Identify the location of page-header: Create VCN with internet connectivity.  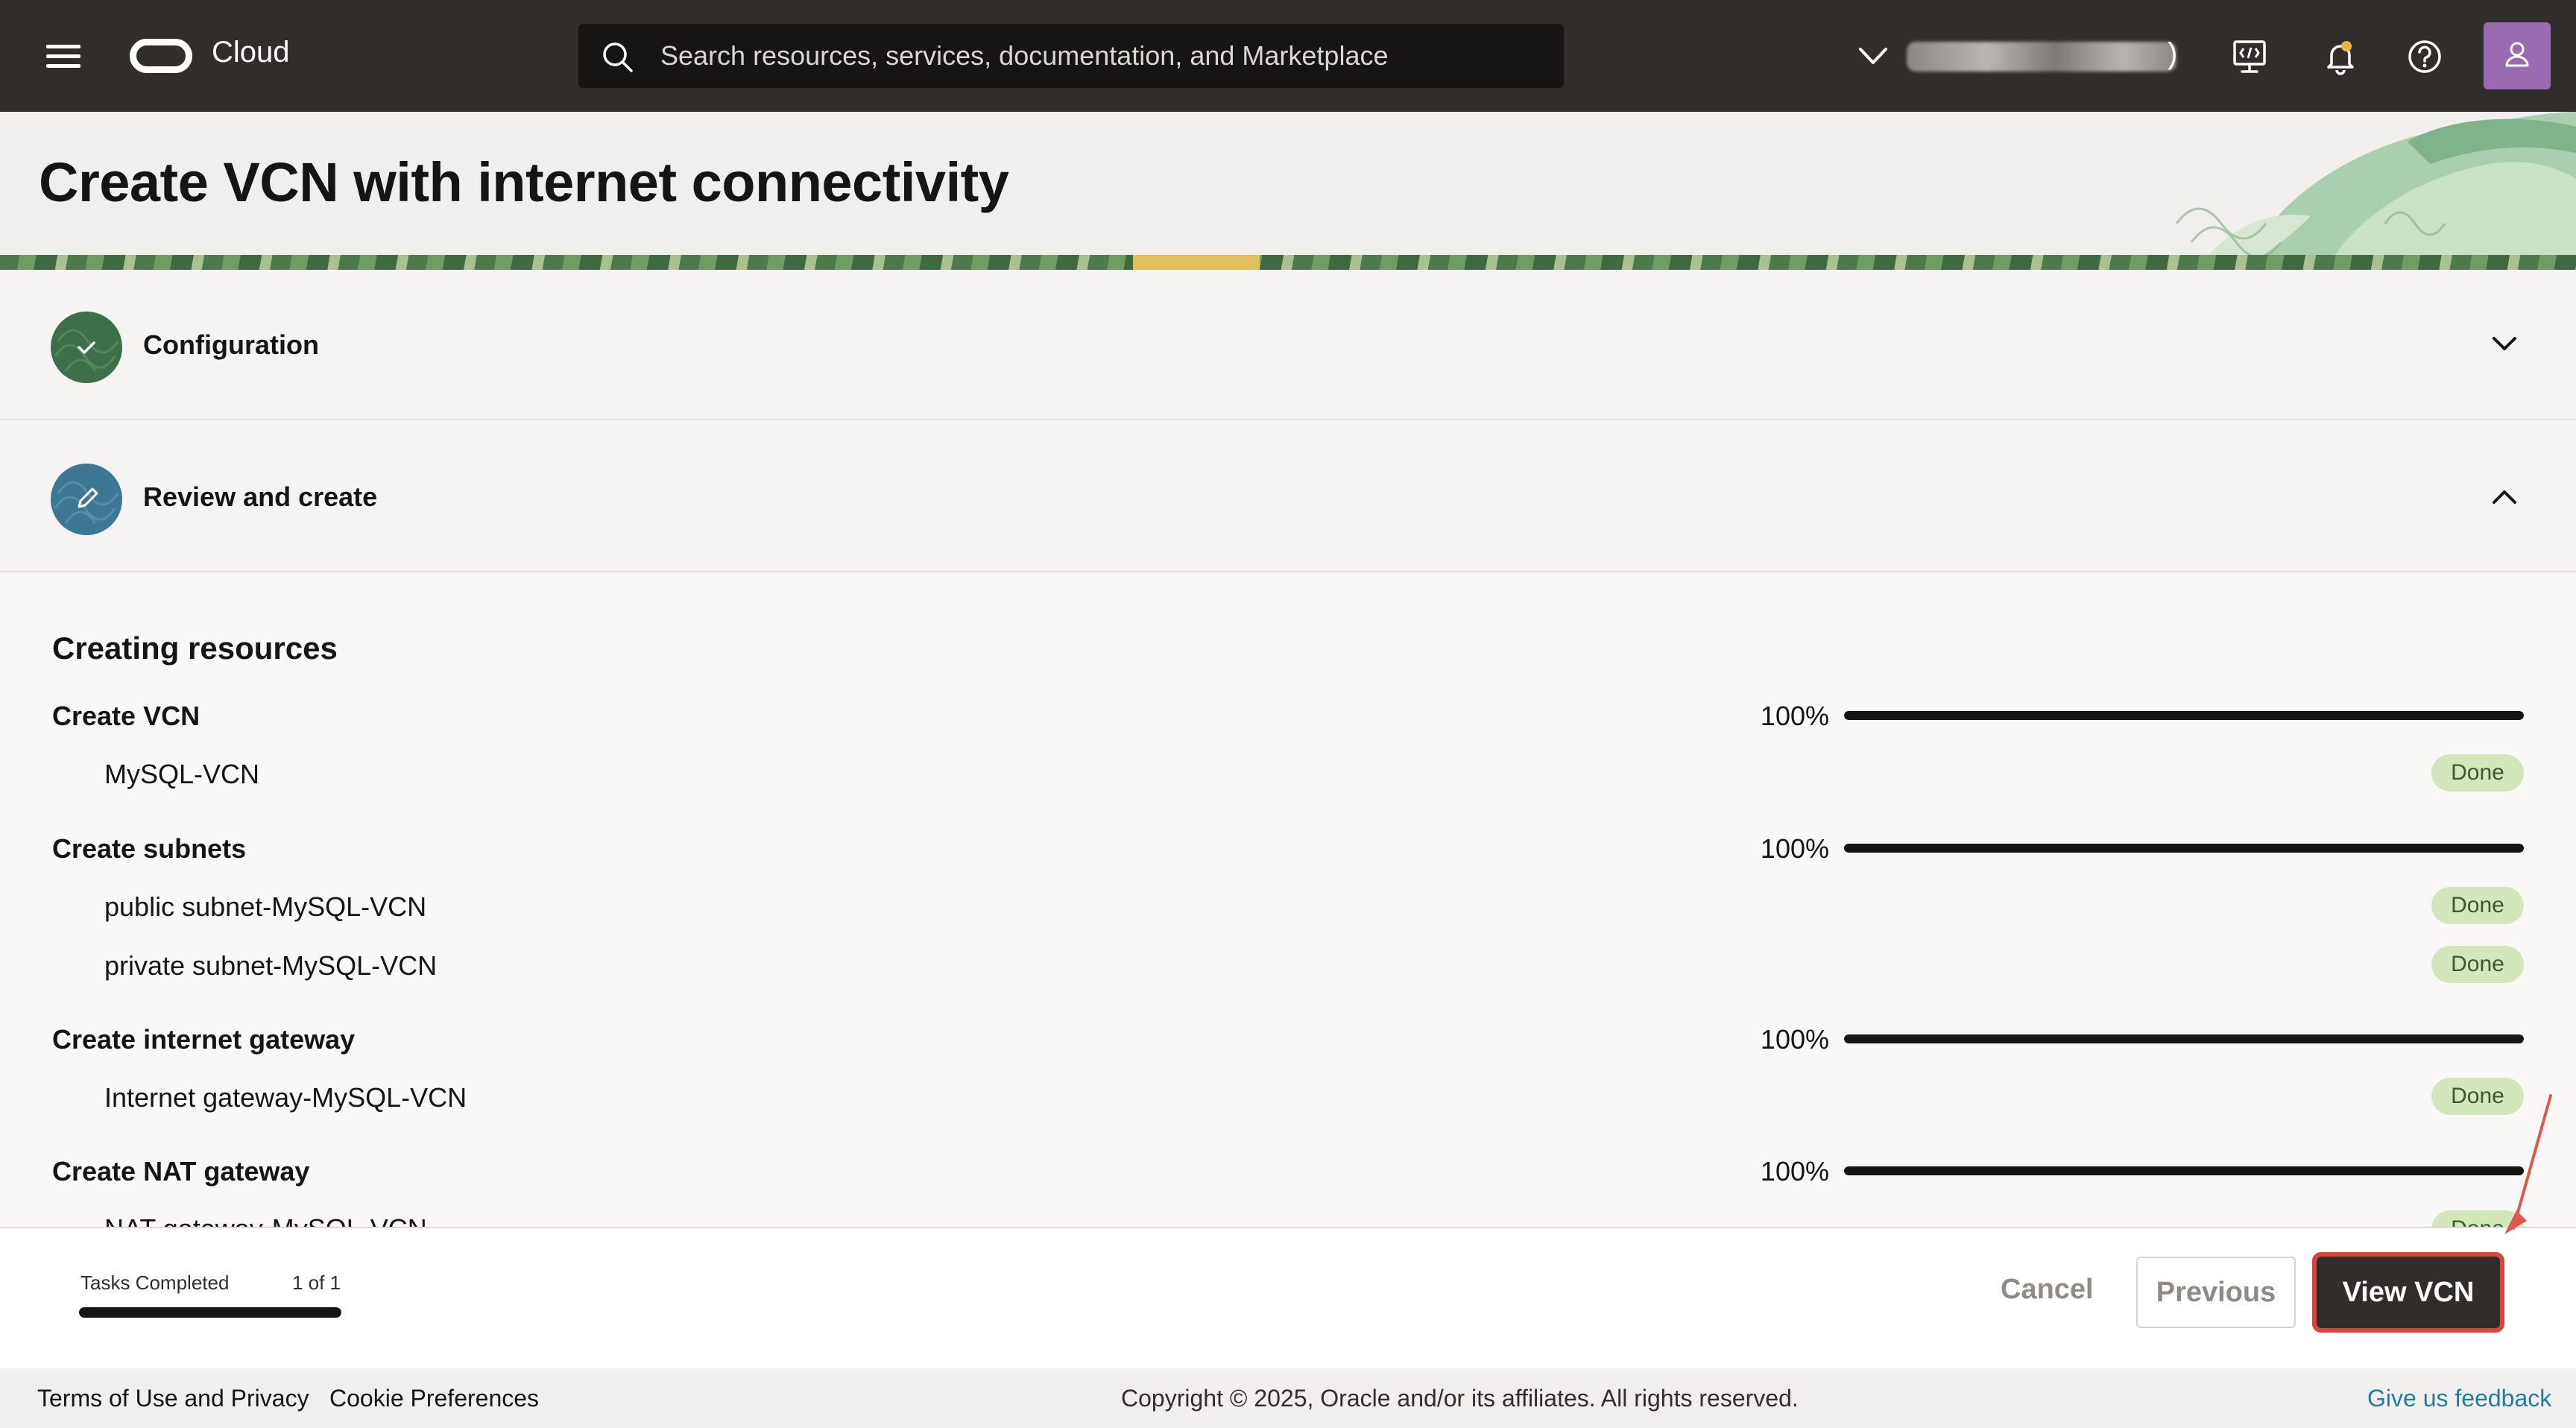
(1288, 191).